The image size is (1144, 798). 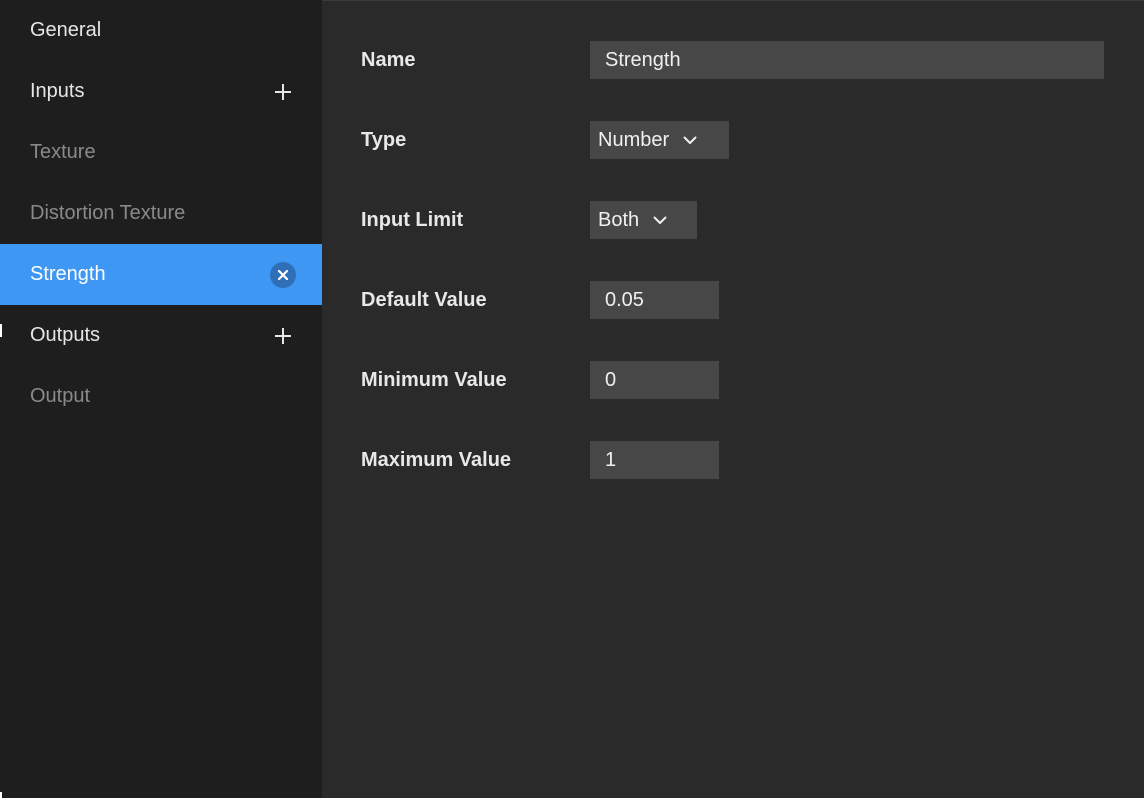 I want to click on input-limit-row: Input Limit Both, so click(x=529, y=220).